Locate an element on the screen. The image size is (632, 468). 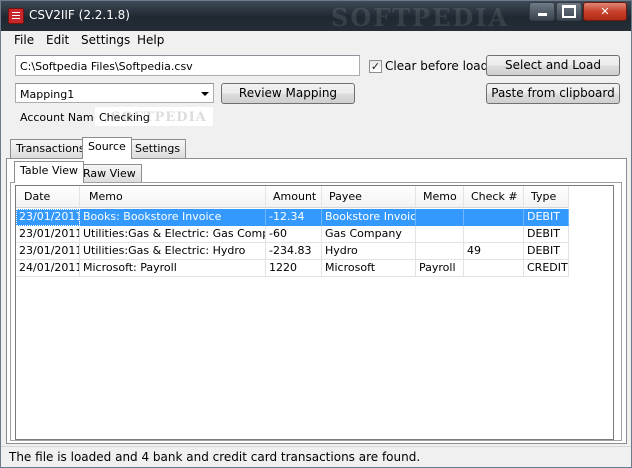
cell-amount: -60 is located at coordinates (294, 234).